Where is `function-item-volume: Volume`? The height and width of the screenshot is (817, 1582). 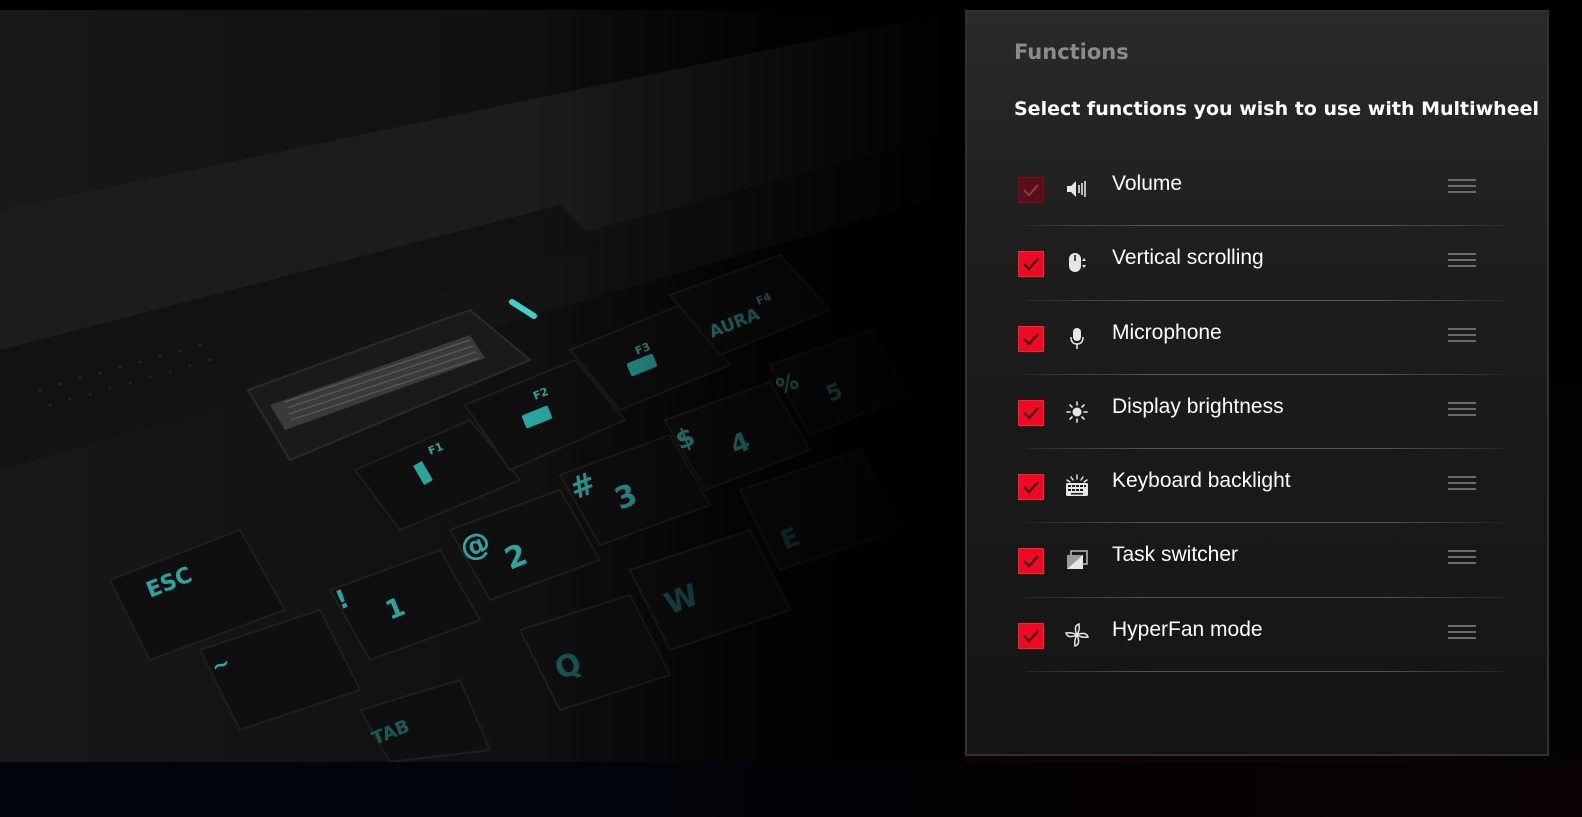
function-item-volume: Volume is located at coordinates (1259, 189).